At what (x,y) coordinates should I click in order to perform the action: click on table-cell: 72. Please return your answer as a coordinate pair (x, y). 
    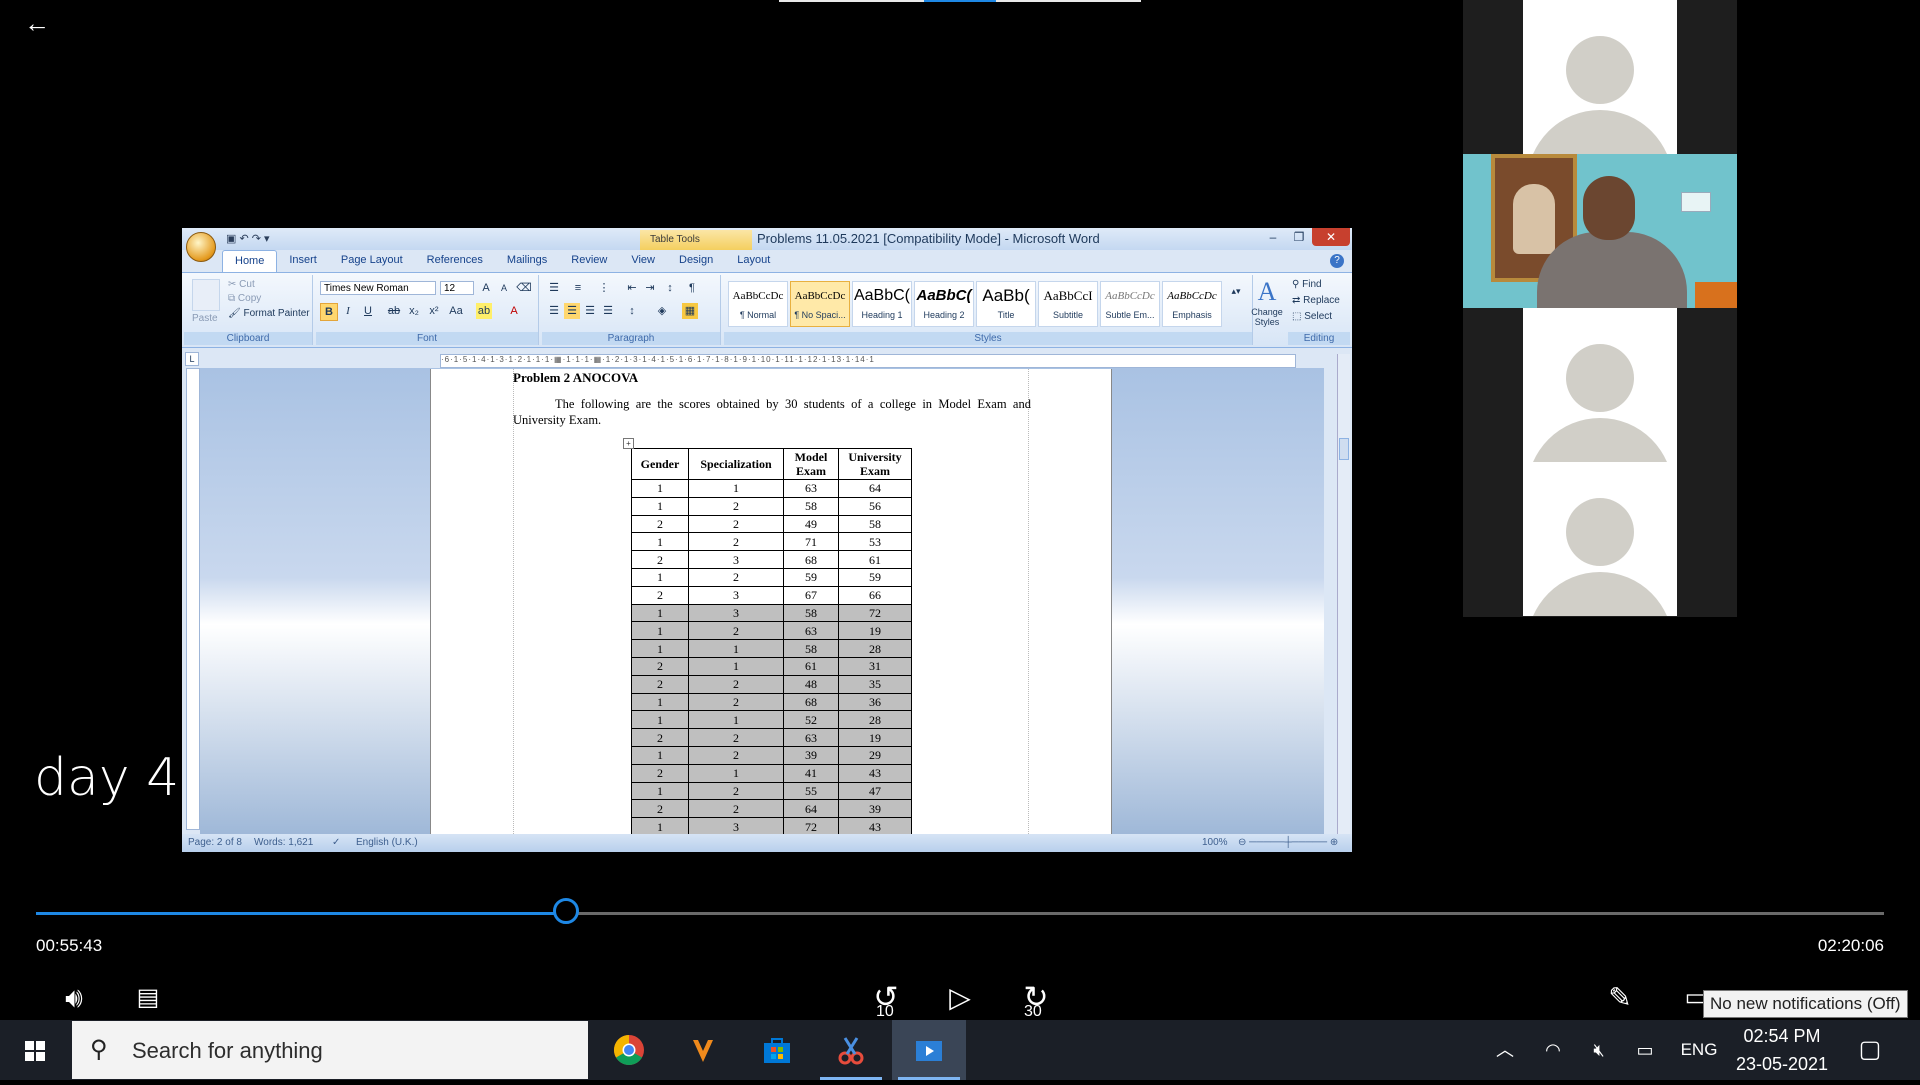
    Looking at the image, I should click on (875, 613).